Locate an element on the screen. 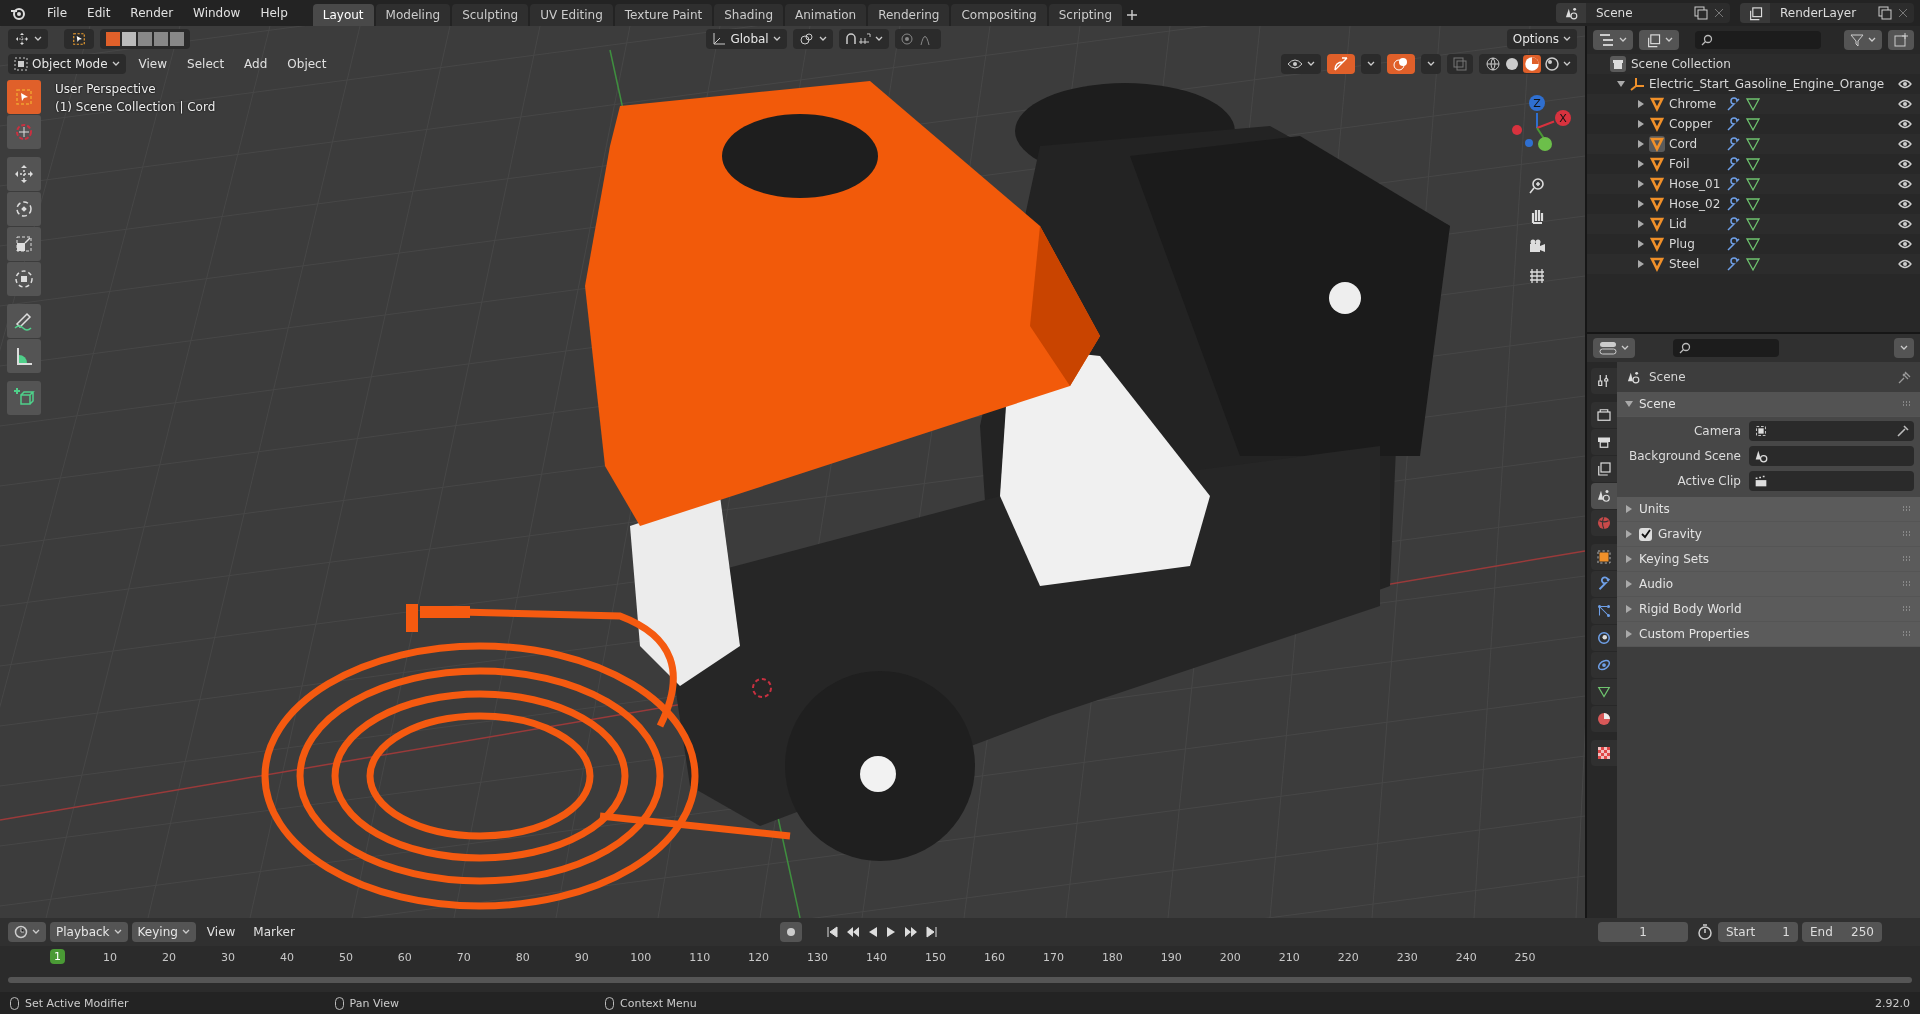 The height and width of the screenshot is (1014, 1920). outliner-item: Hose_02 is located at coordinates (1695, 204).